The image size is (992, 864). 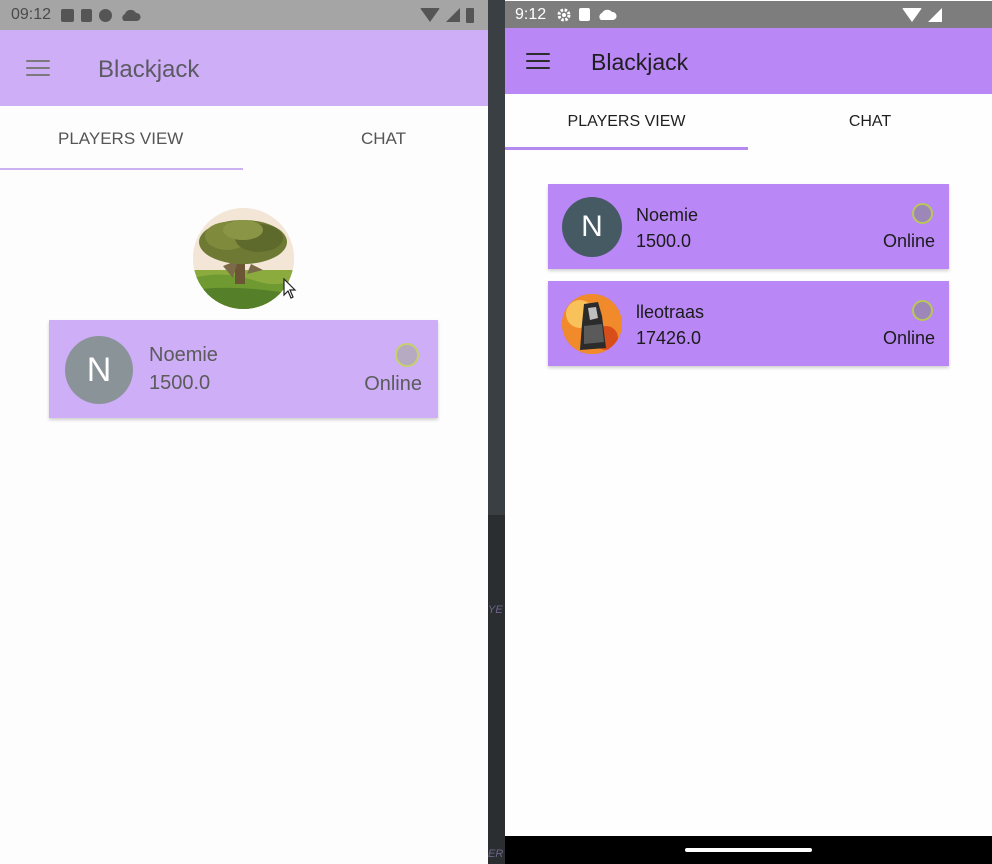 I want to click on background-fragment-text: ER, so click(x=496, y=854).